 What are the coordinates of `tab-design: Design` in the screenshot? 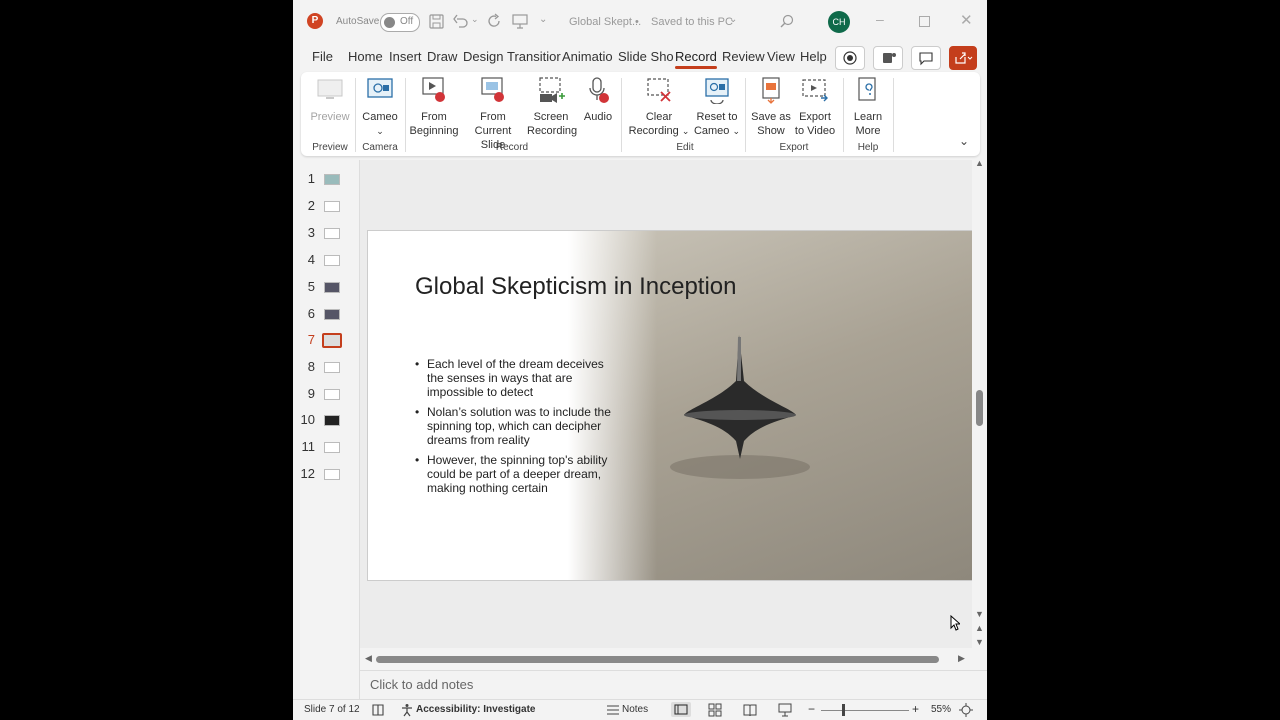 It's located at (483, 56).